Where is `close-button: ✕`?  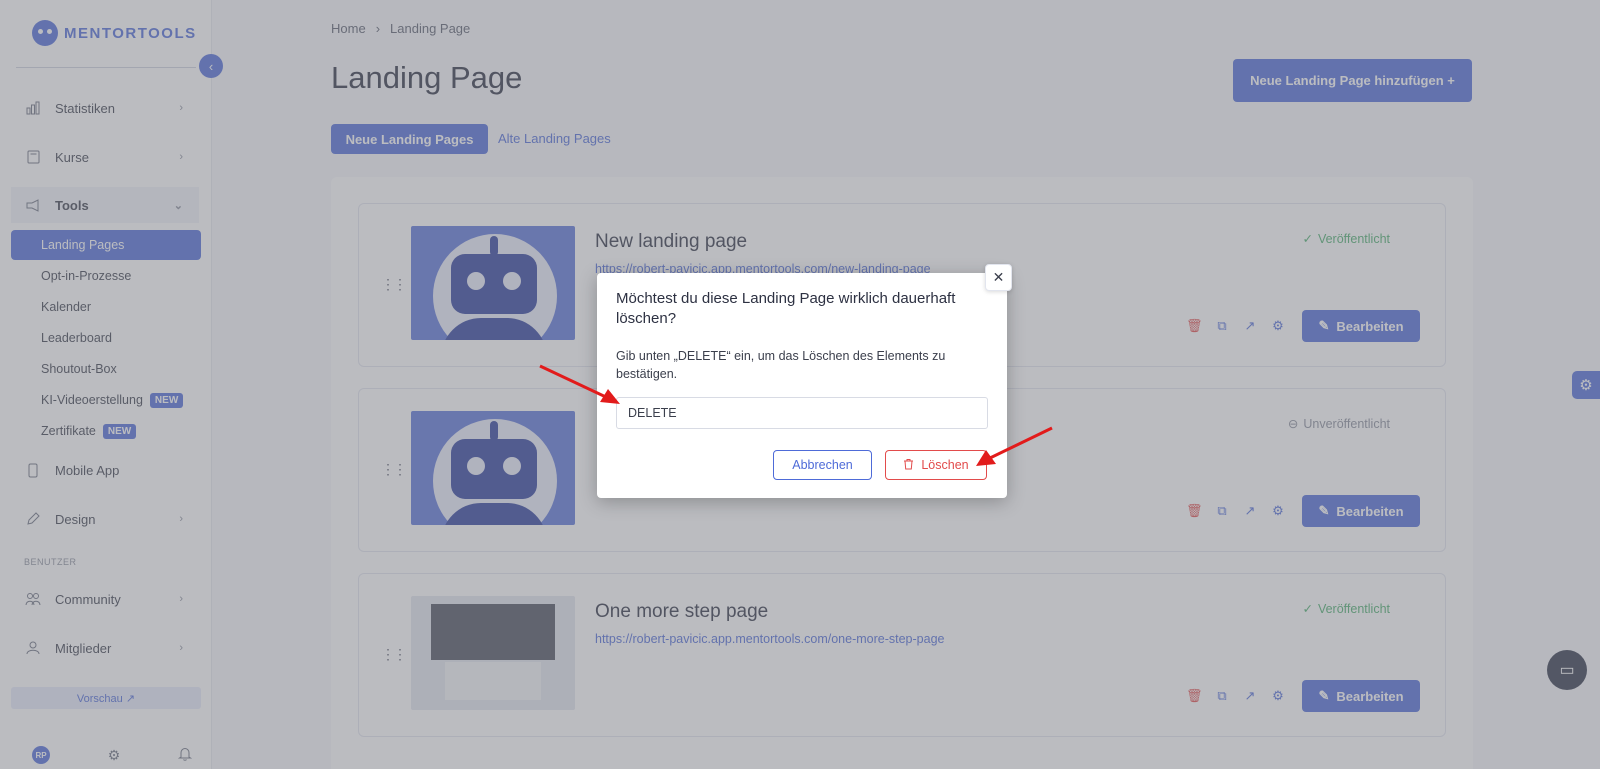 close-button: ✕ is located at coordinates (998, 277).